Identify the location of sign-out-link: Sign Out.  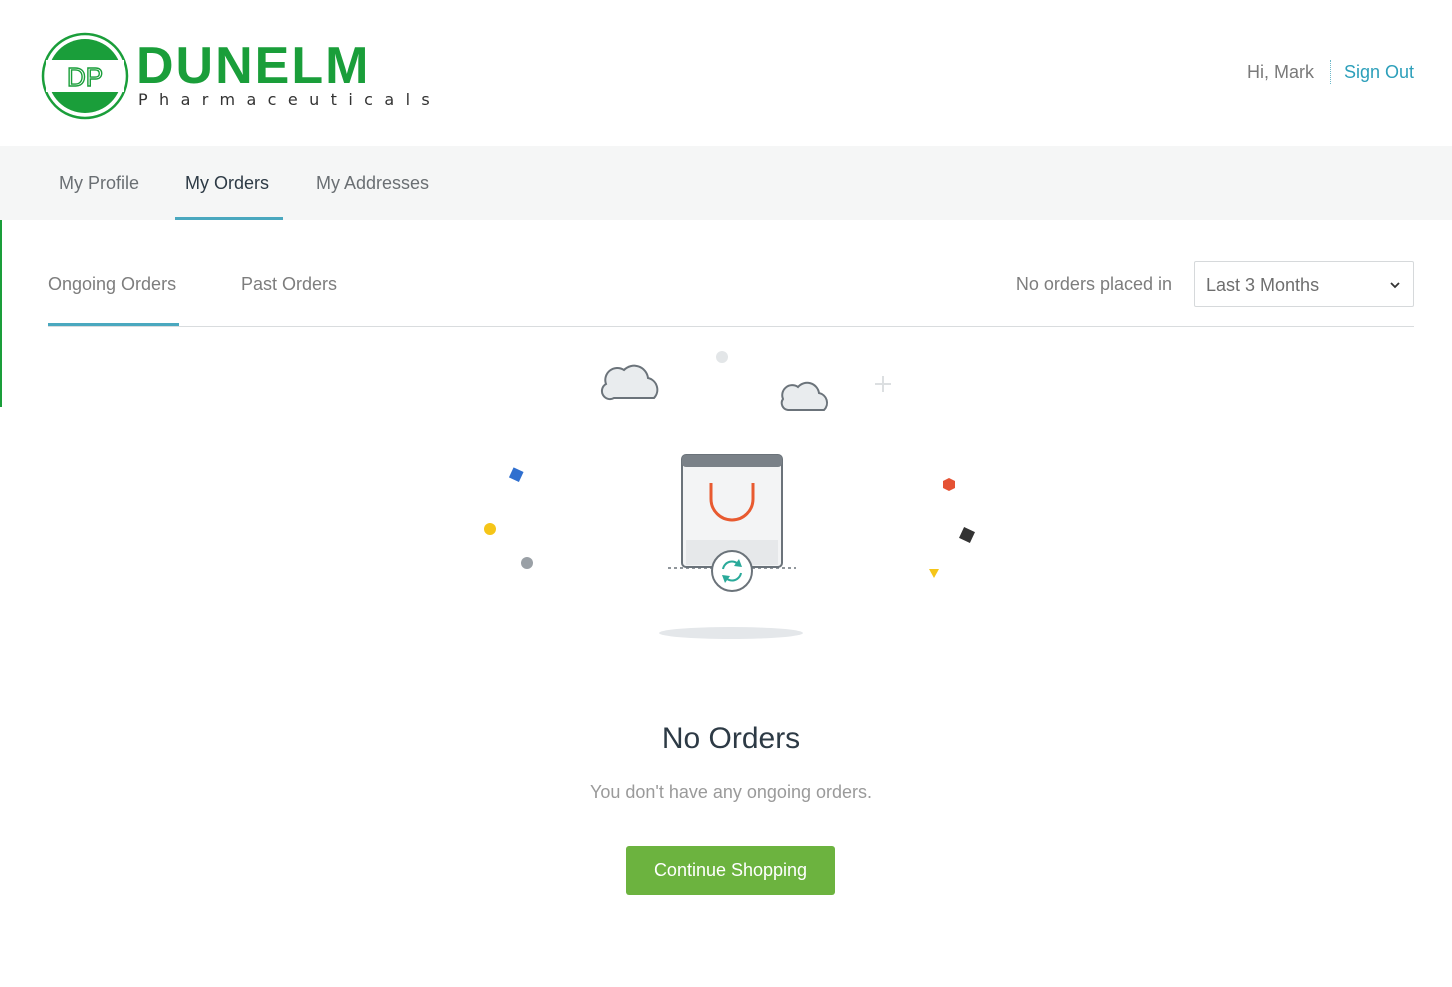
(1372, 72).